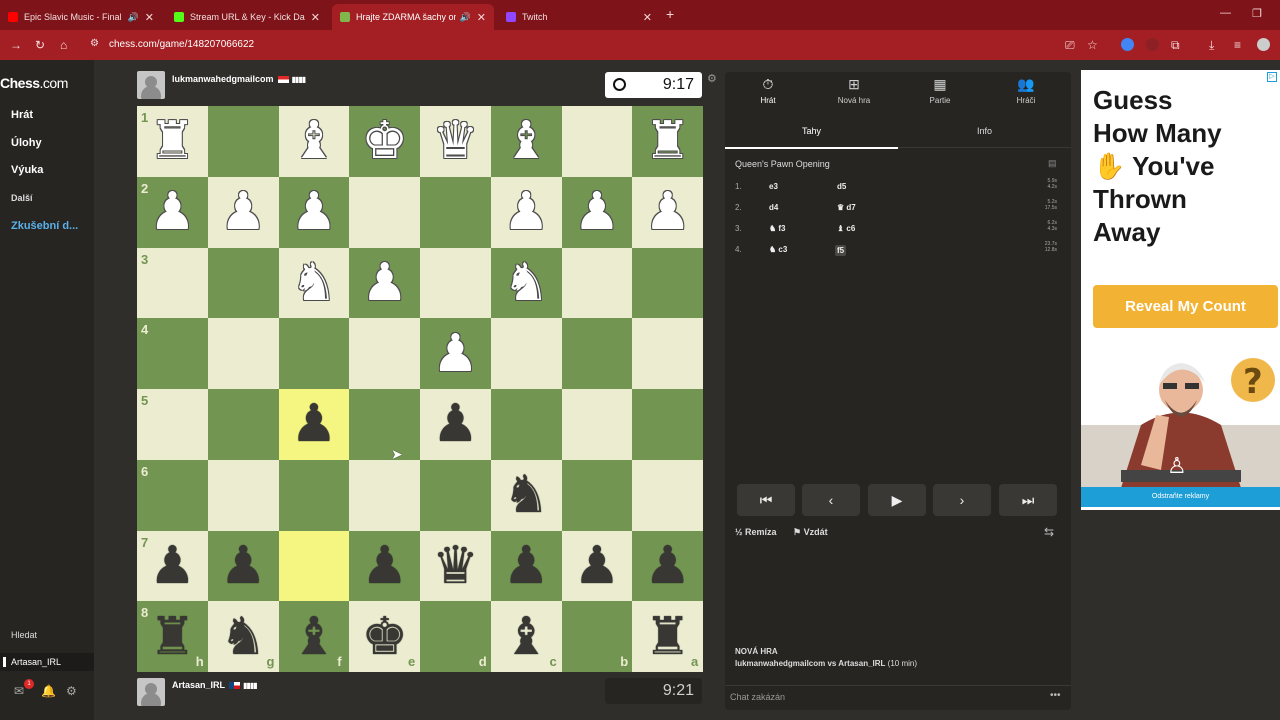  Describe the element at coordinates (455, 141) in the screenshot. I see `white-queen-piece: ♛` at that location.